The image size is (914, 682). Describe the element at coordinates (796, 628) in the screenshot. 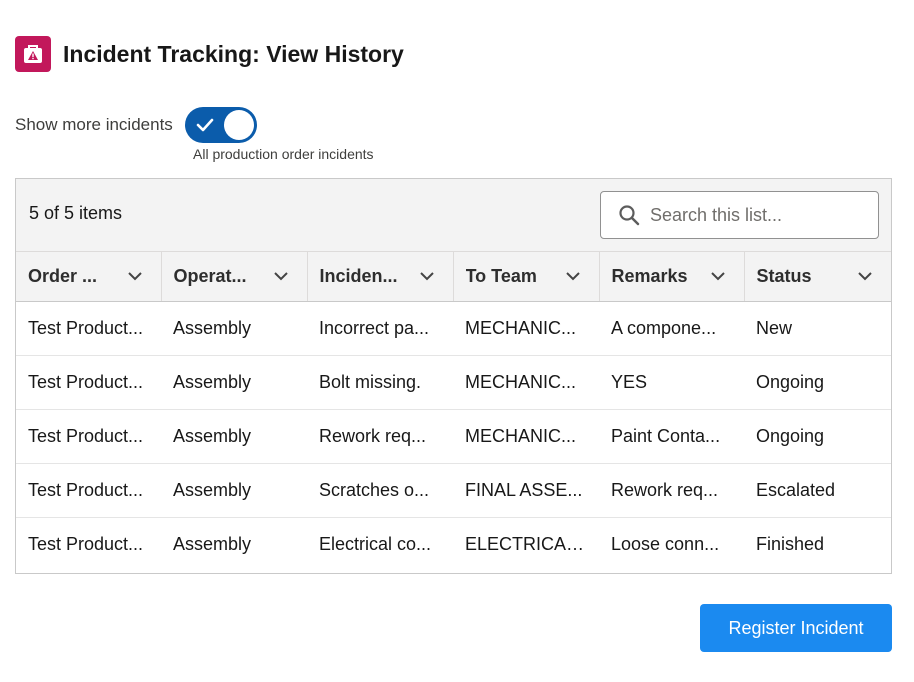

I see `register-incident-button: Register Incident` at that location.